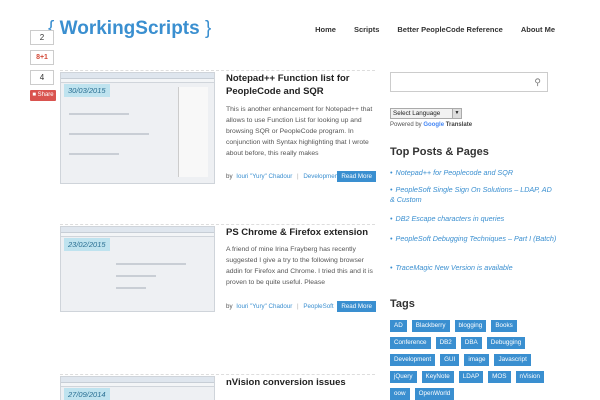 The image size is (600, 400). I want to click on thumb-function-panel, so click(193, 132).